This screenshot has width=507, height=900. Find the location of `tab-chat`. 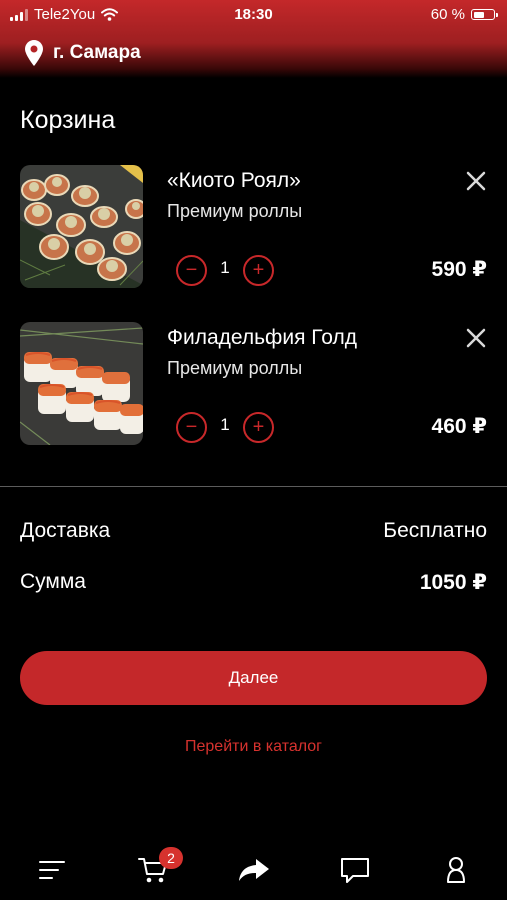

tab-chat is located at coordinates (355, 870).